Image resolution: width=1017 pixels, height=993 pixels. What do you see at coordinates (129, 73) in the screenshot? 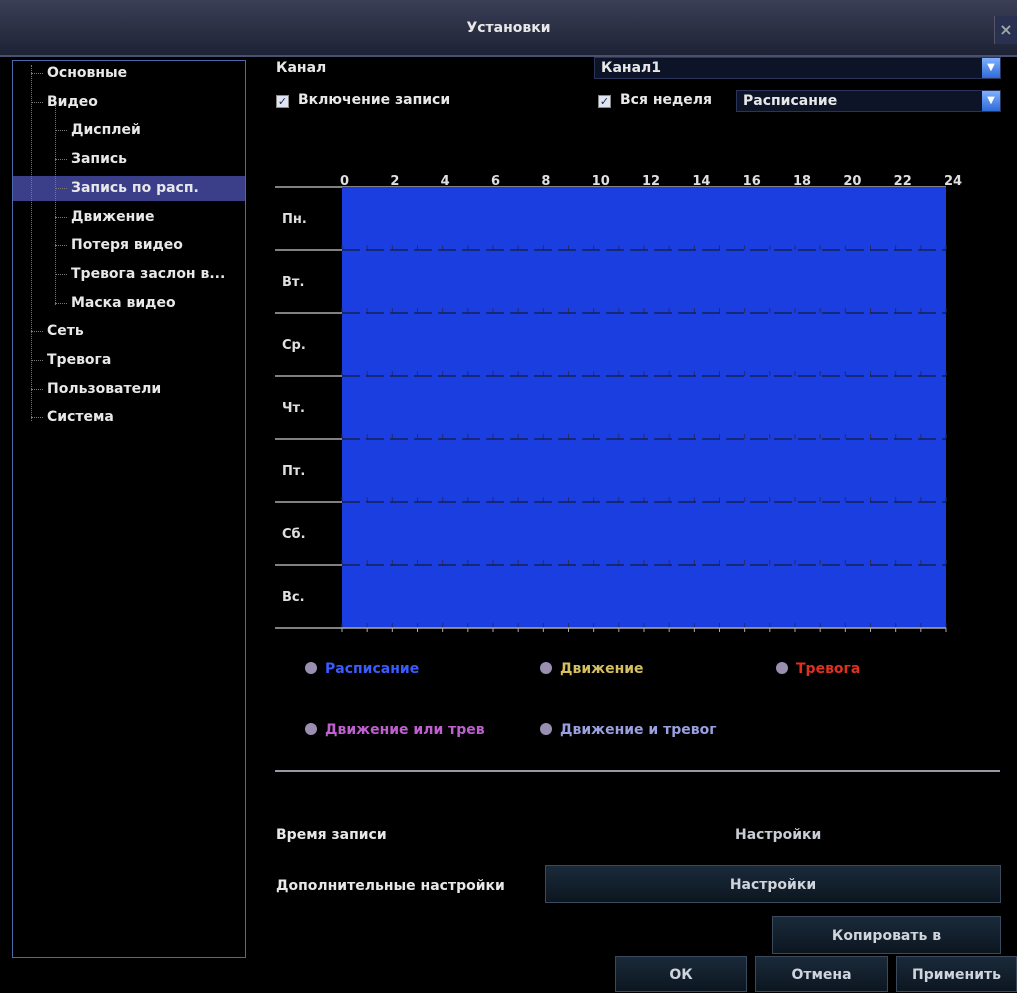
I see `sidebar-item: Основные` at bounding box center [129, 73].